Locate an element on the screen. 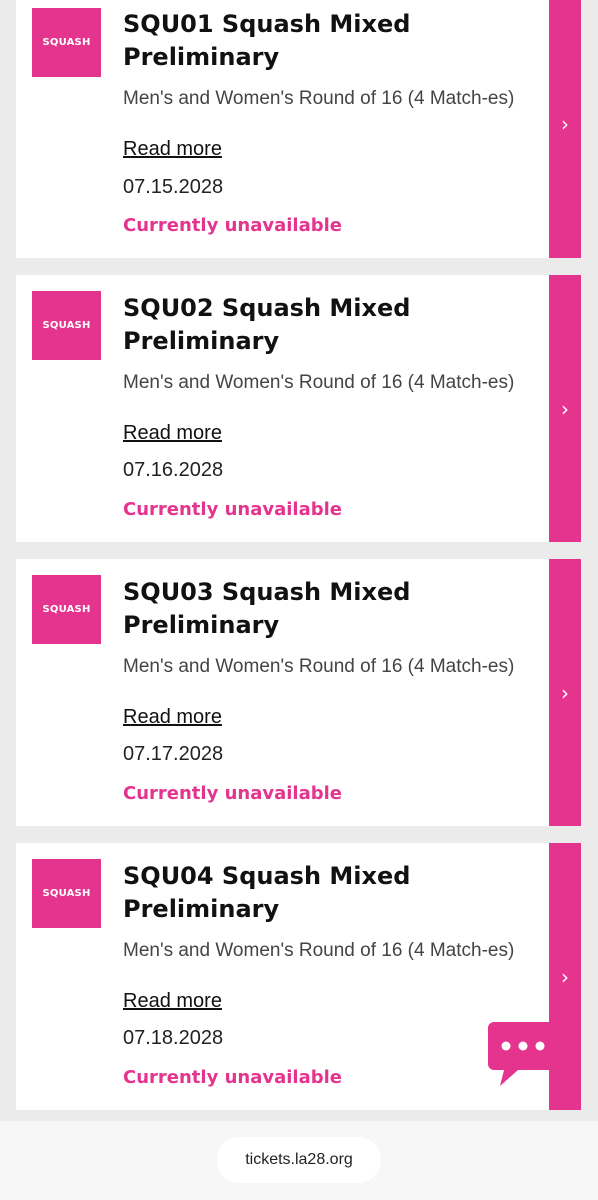 Image resolution: width=598 pixels, height=1200 pixels. event-date: 07.18.2028 is located at coordinates (173, 1038).